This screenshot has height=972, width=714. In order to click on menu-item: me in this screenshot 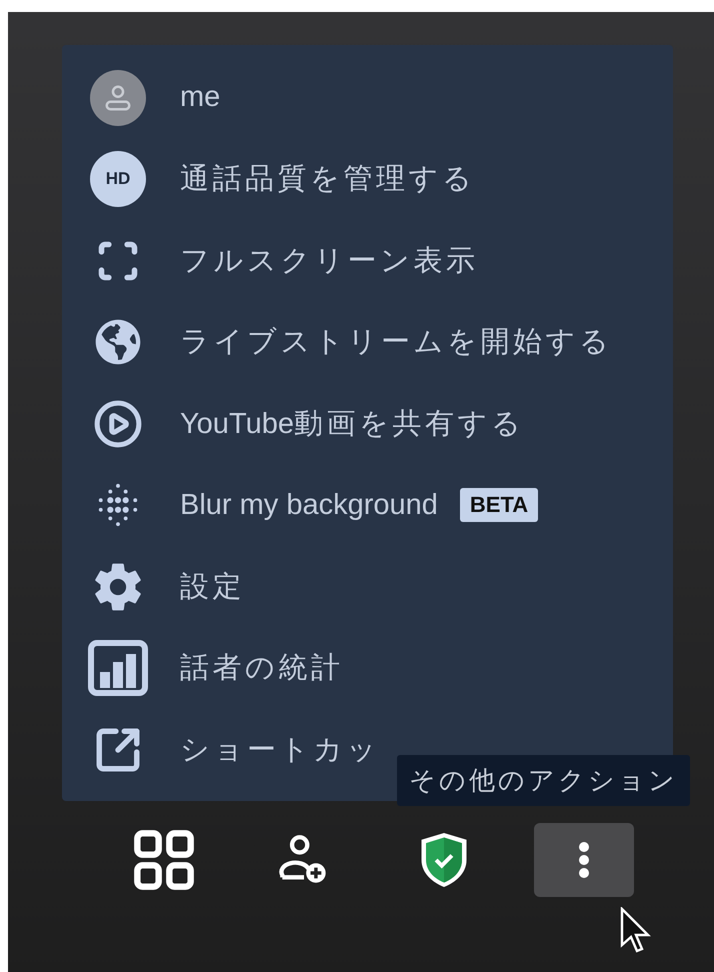, I will do `click(200, 97)`.